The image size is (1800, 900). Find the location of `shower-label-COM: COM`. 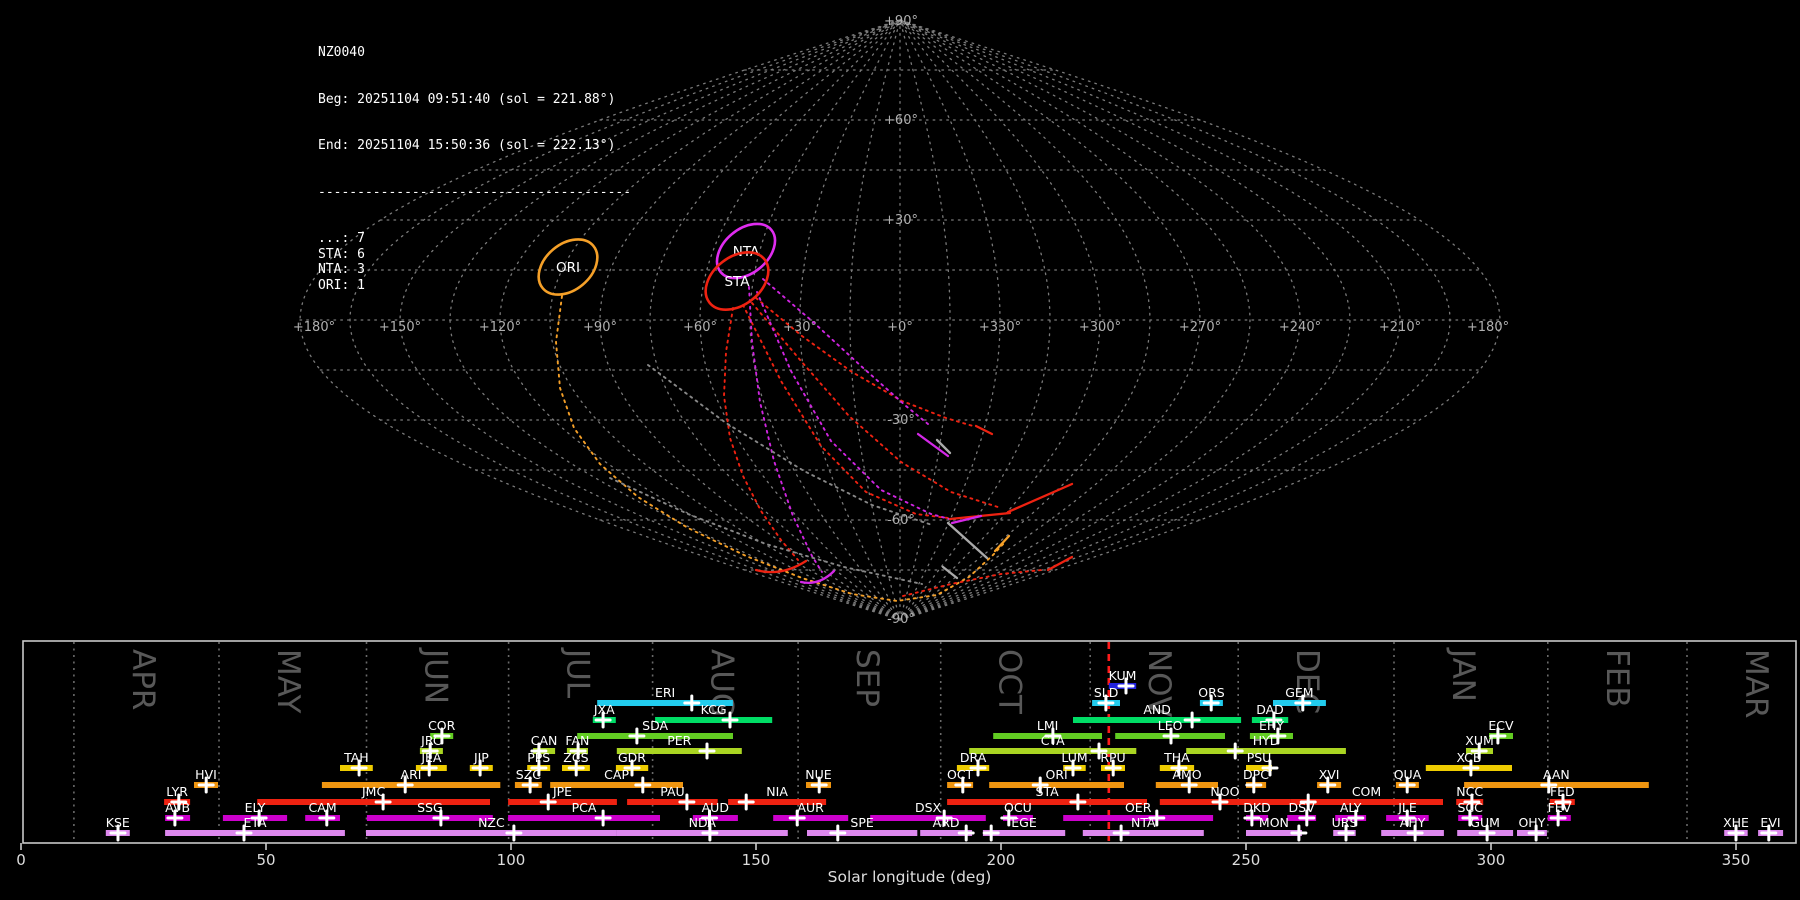

shower-label-COM: COM is located at coordinates (1366, 791).